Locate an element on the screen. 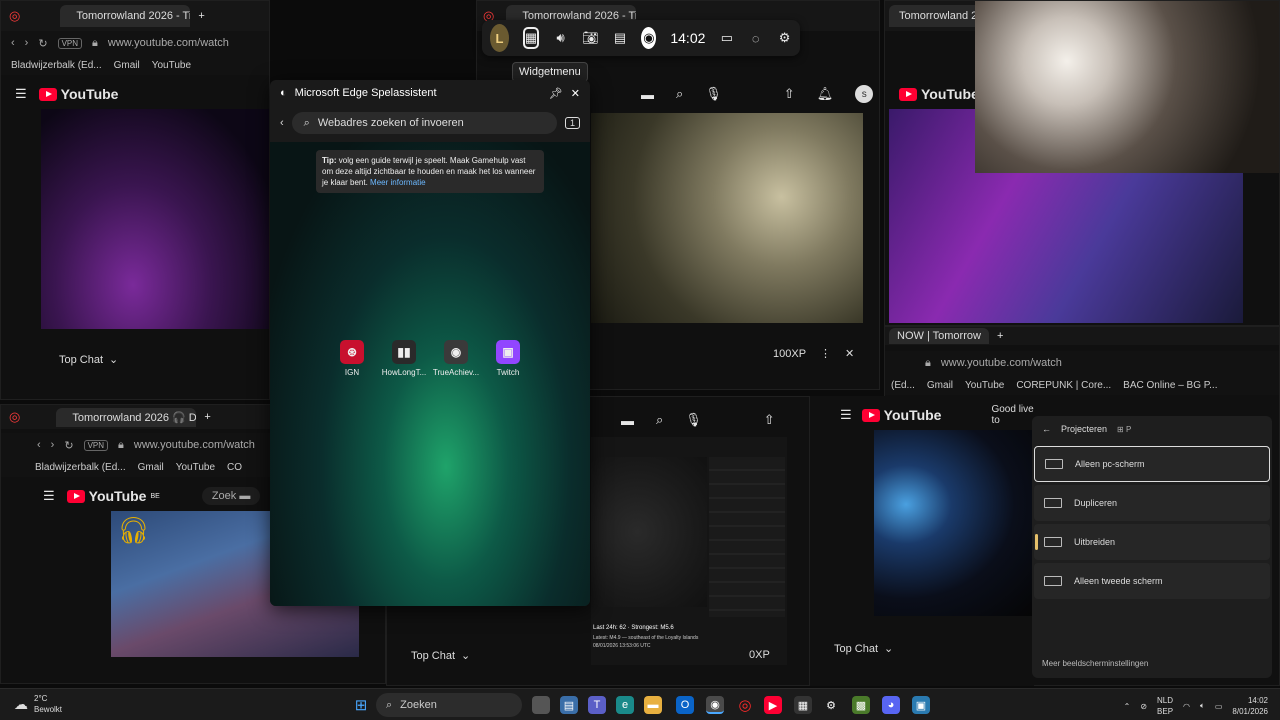  tip-more-info-link: Meer informatie is located at coordinates (398, 182).